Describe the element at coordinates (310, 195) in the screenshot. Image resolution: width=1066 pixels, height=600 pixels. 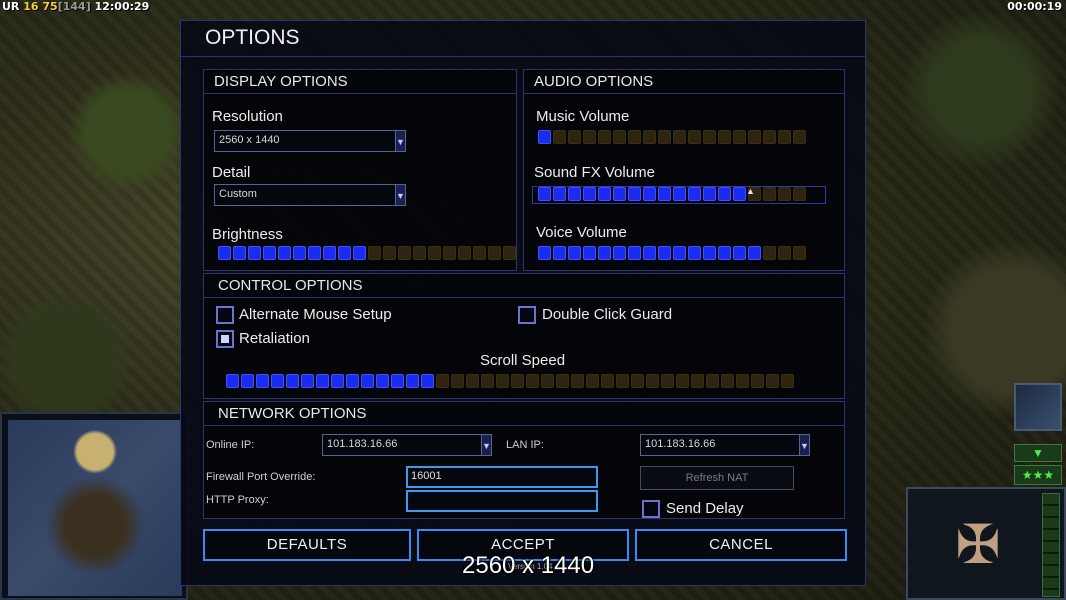
I see `detail-dropdown: Custom ▼` at that location.